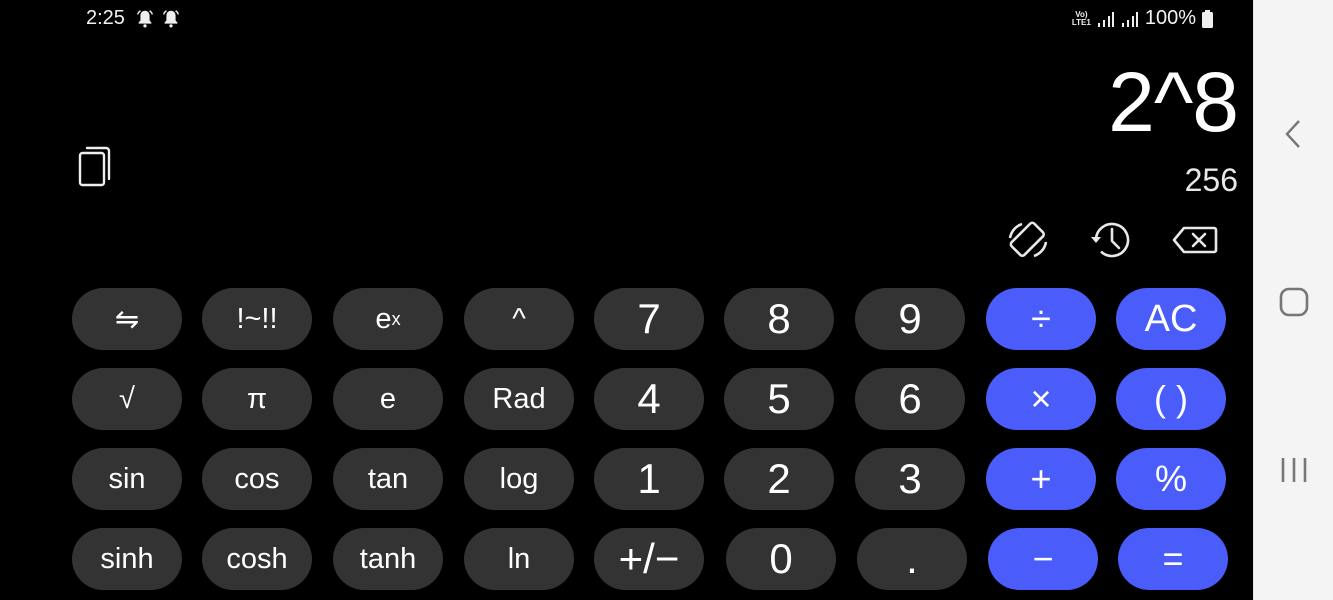  I want to click on key-label: !~!!, so click(257, 318).